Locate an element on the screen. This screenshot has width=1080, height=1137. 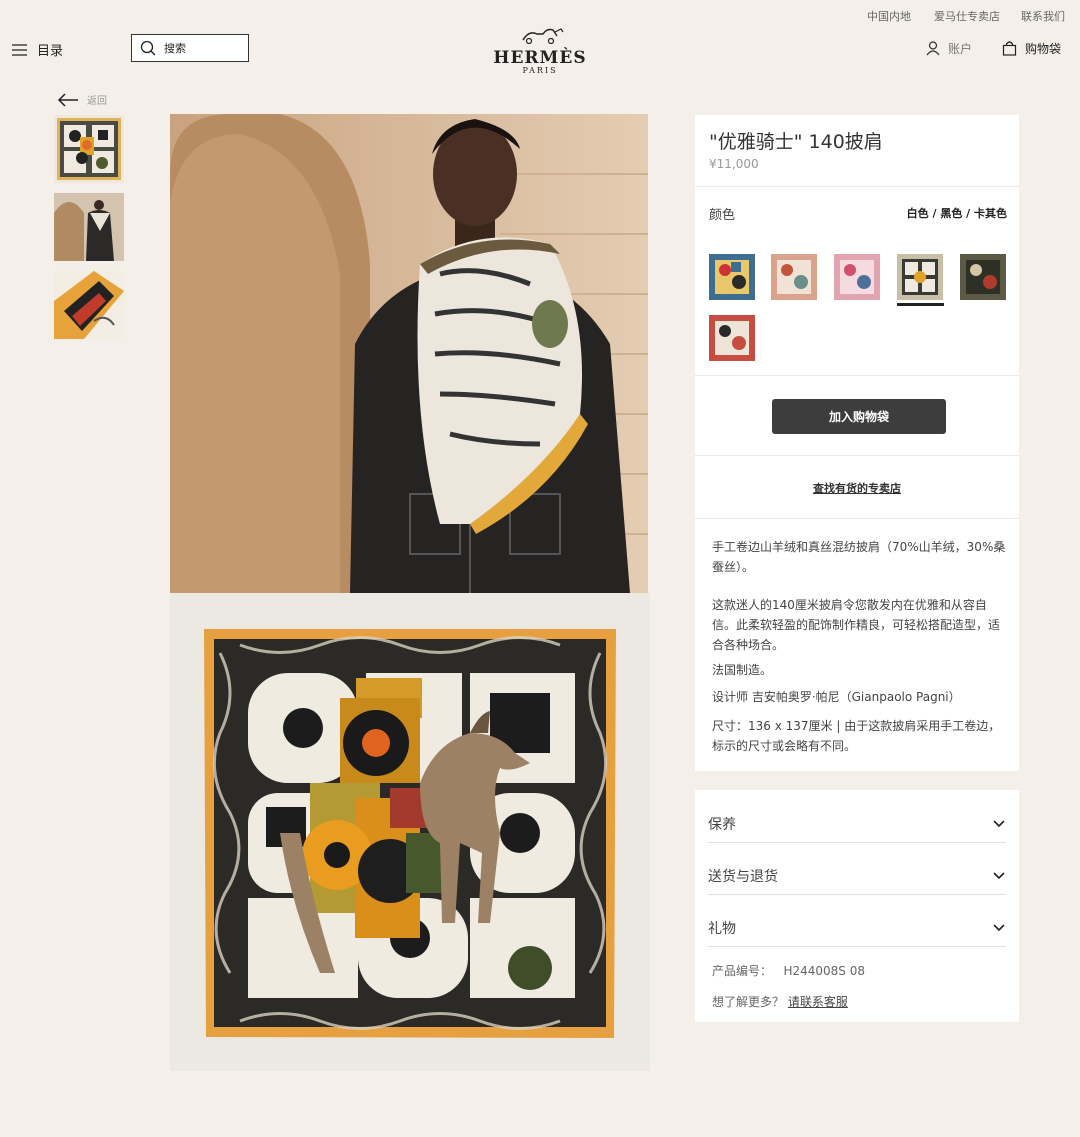
swatch-blue-image is located at coordinates (732, 277).